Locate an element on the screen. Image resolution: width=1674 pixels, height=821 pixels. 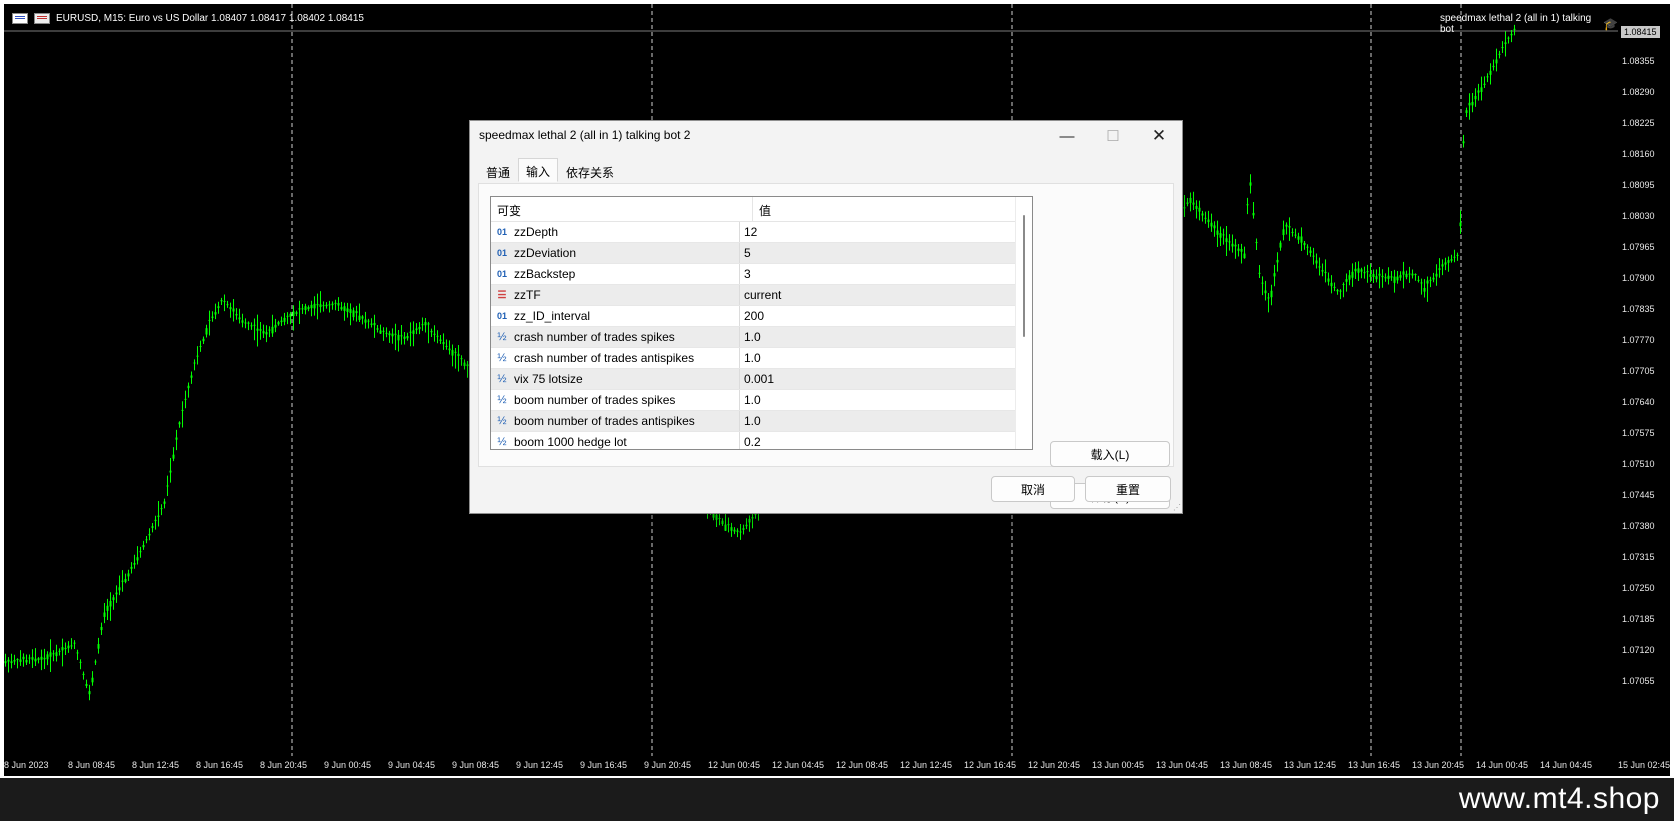
table-row: ½ vix 75 lotsize 0.001 is located at coordinates (761, 379).